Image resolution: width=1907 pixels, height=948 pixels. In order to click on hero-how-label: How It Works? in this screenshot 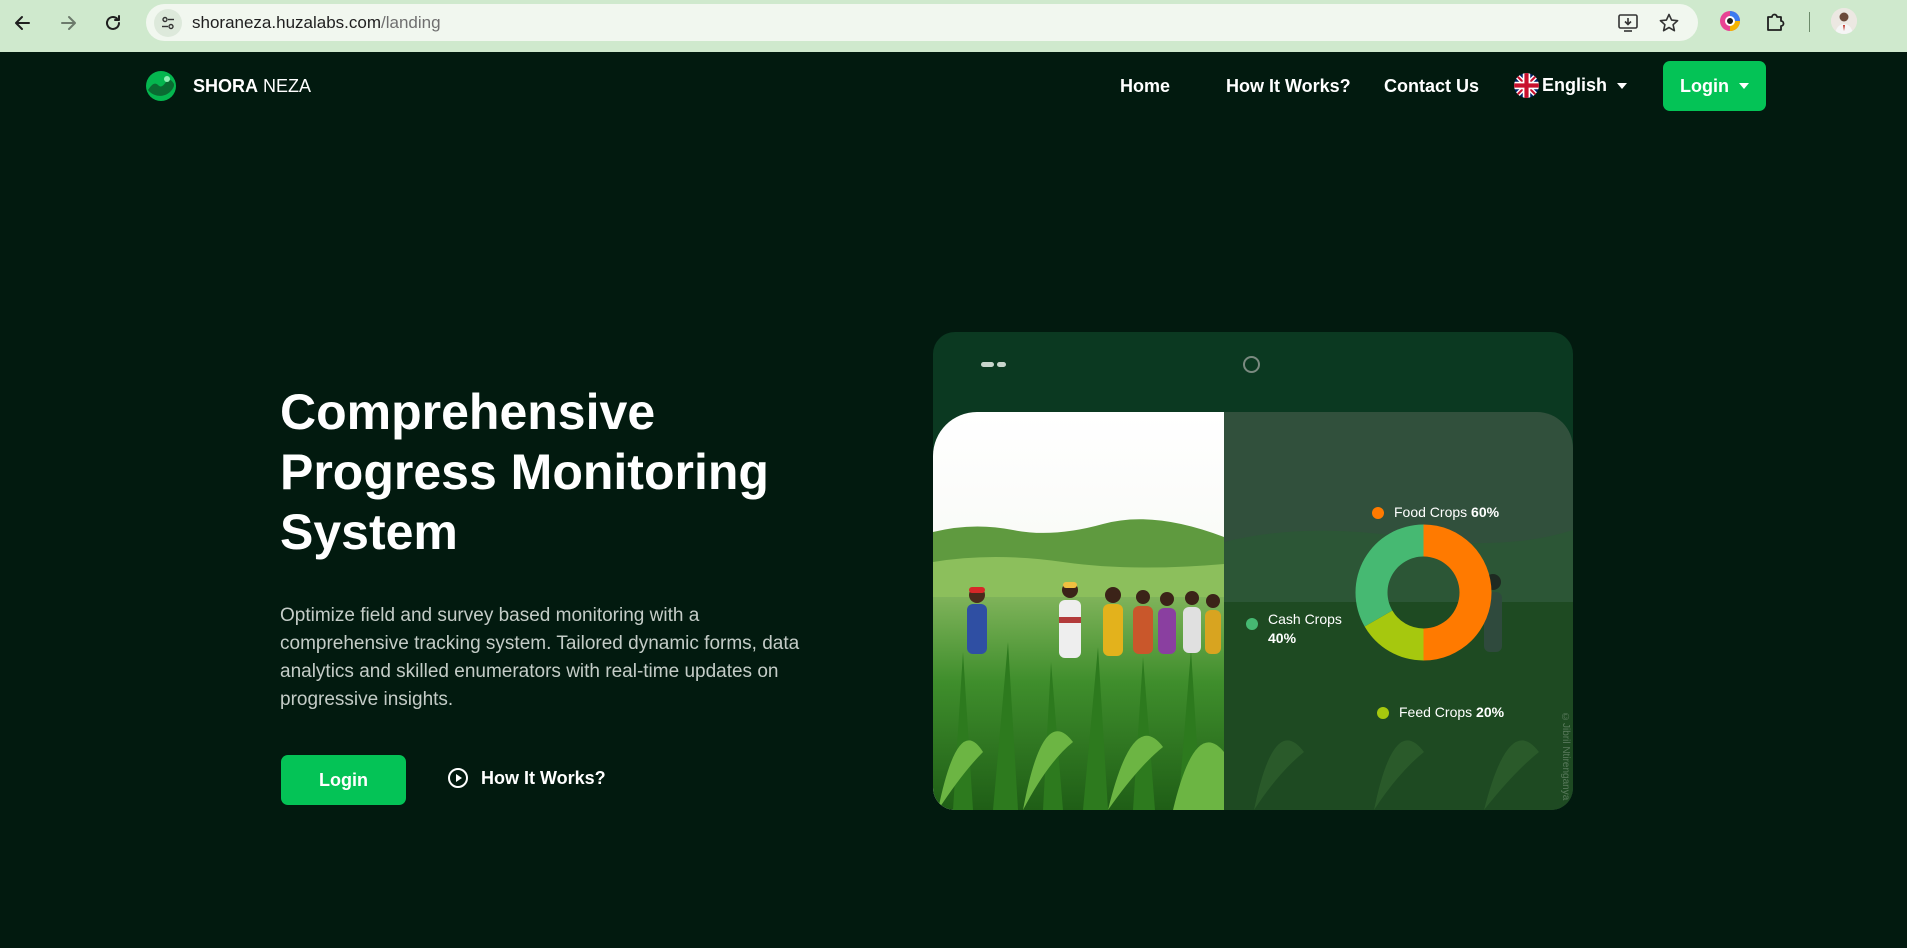, I will do `click(543, 777)`.